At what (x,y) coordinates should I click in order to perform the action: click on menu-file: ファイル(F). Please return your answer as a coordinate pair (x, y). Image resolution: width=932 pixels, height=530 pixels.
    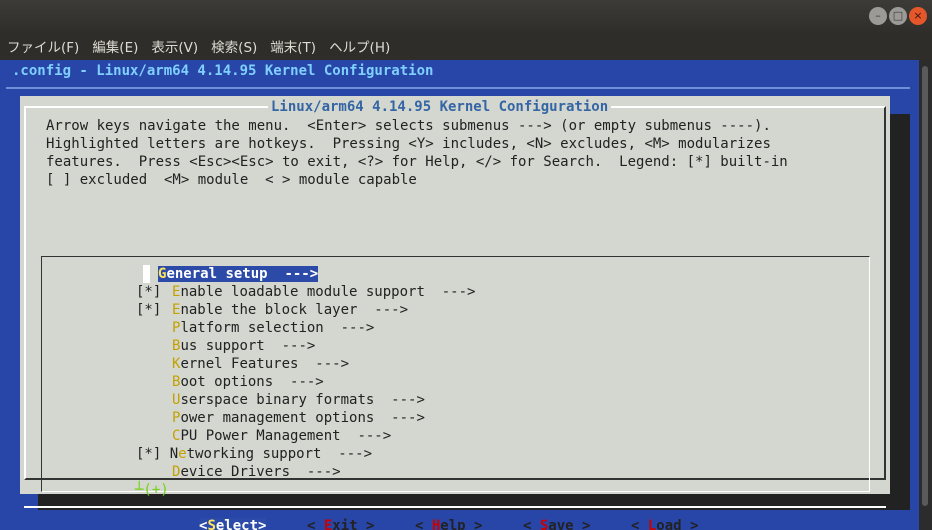
    Looking at the image, I should click on (43, 46).